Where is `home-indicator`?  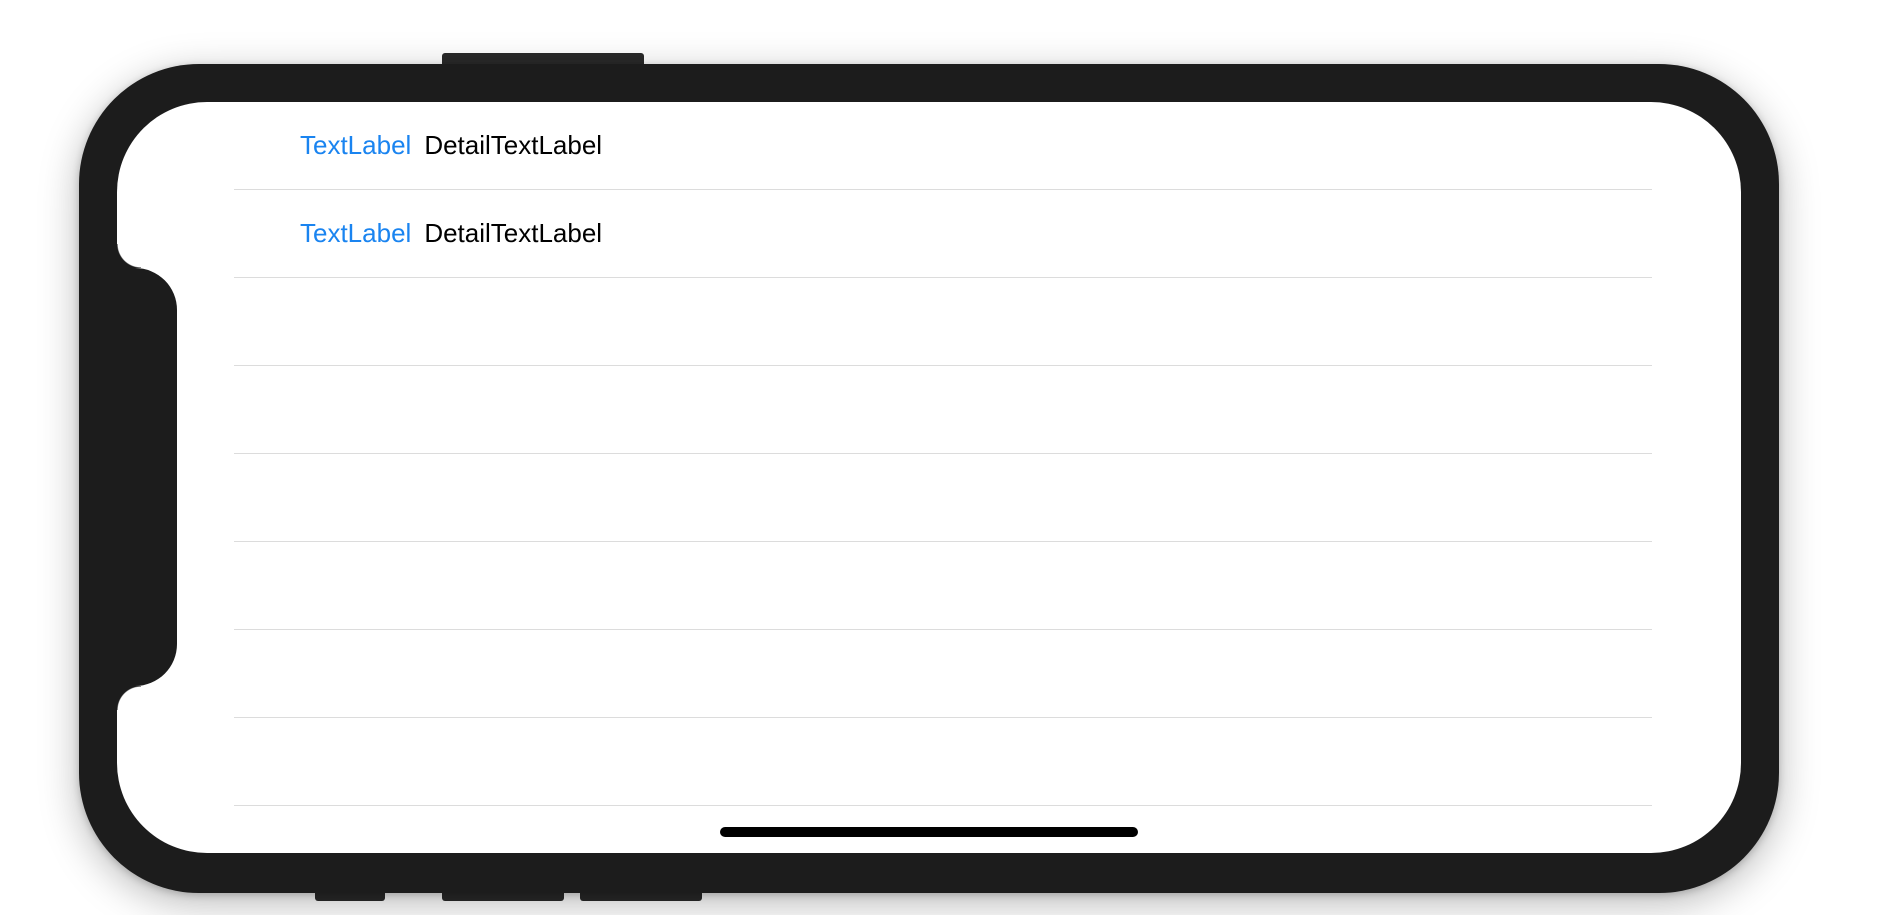 home-indicator is located at coordinates (929, 832).